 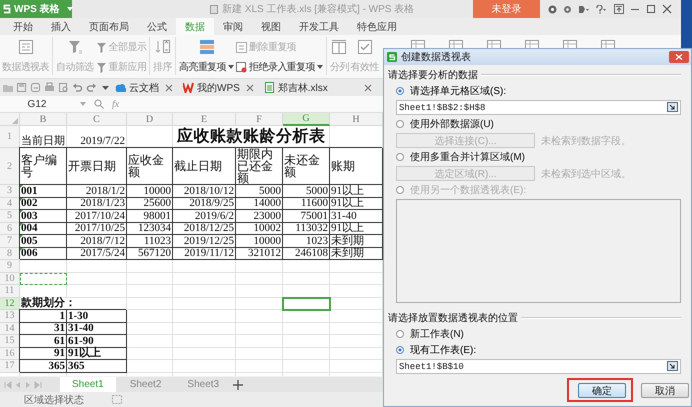 I want to click on menu-tab: 开发工具, so click(x=319, y=26).